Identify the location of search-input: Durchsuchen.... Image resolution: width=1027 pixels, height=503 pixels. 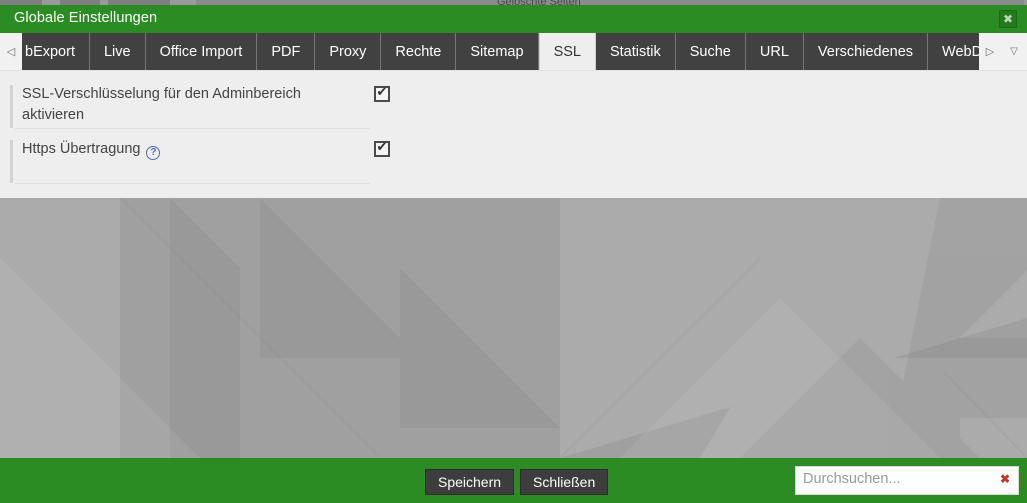
(852, 479).